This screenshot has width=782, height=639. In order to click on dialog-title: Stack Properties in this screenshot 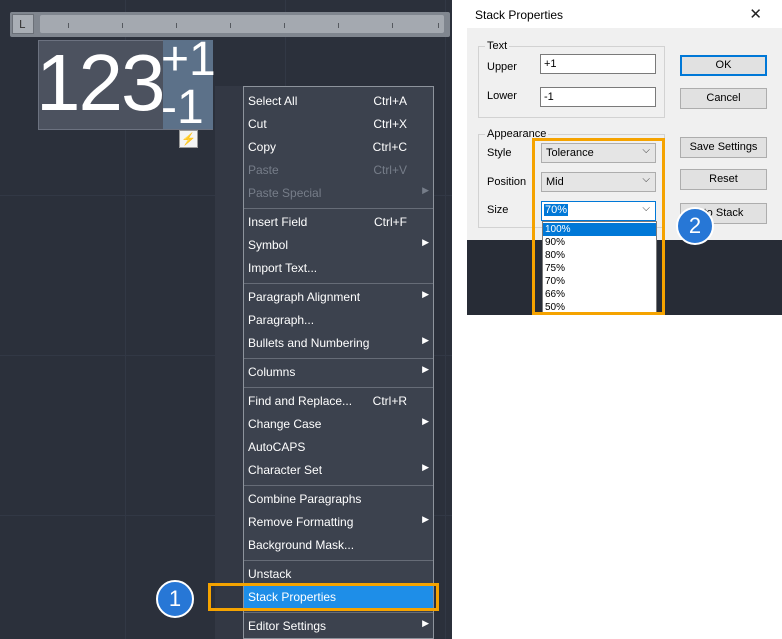, I will do `click(519, 15)`.